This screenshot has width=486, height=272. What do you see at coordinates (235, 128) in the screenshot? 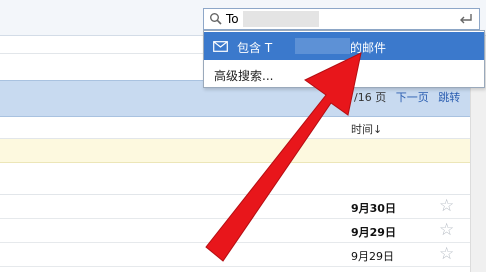
I see `column-header-row` at bounding box center [235, 128].